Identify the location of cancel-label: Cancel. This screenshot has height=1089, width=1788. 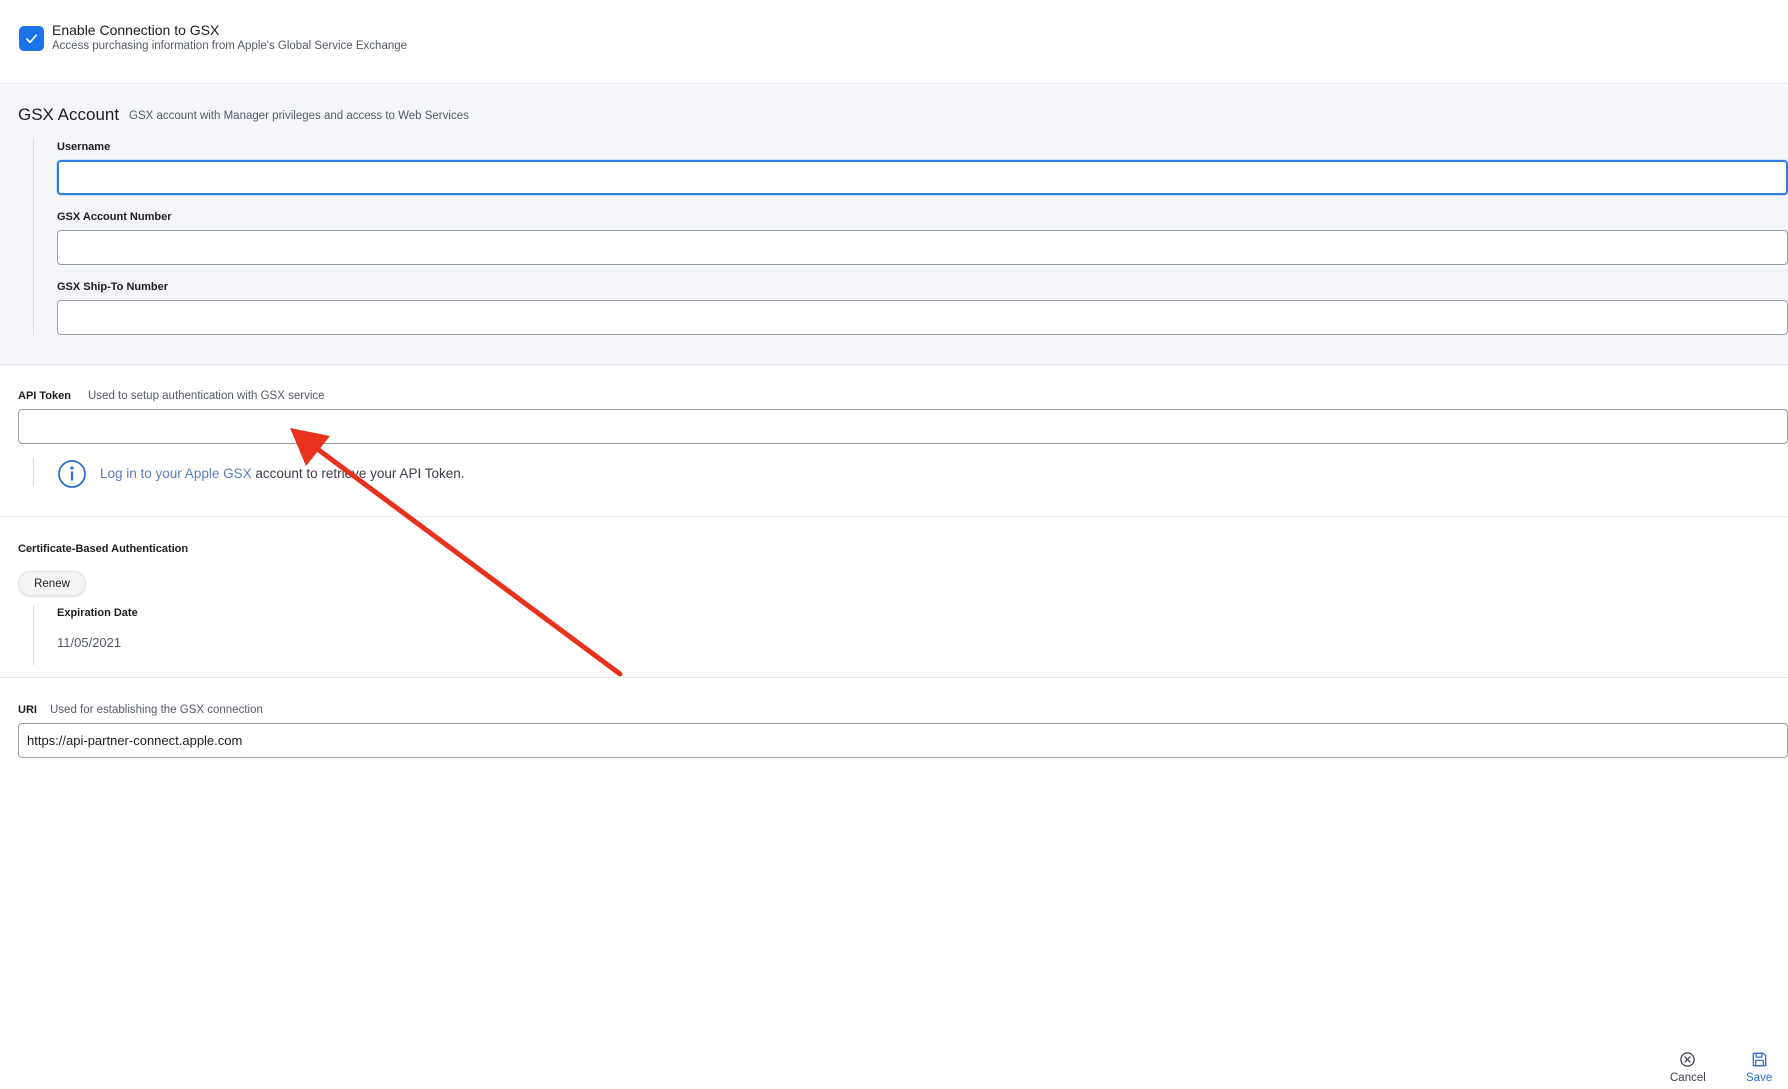
(1688, 1078).